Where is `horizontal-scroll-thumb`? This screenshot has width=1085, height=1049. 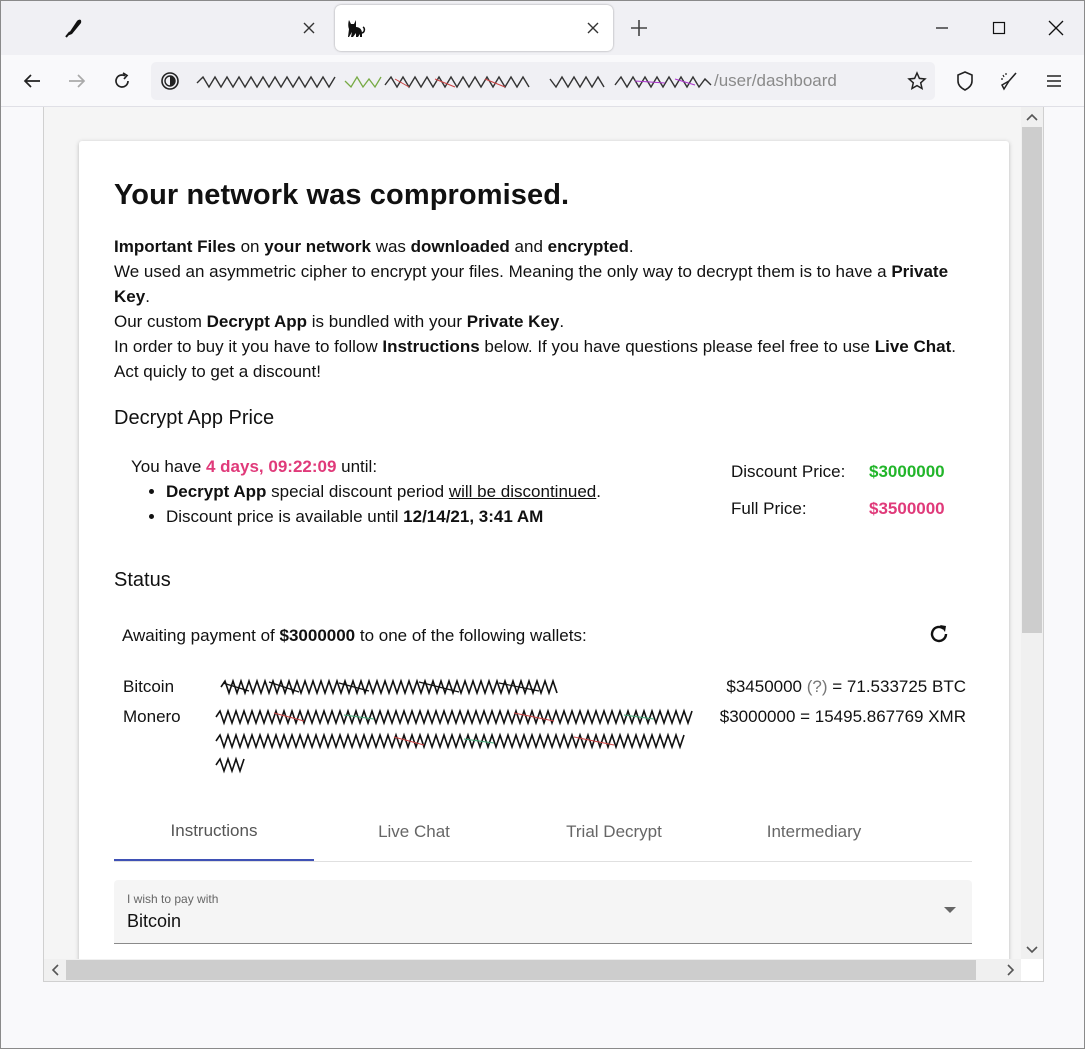 horizontal-scroll-thumb is located at coordinates (521, 970).